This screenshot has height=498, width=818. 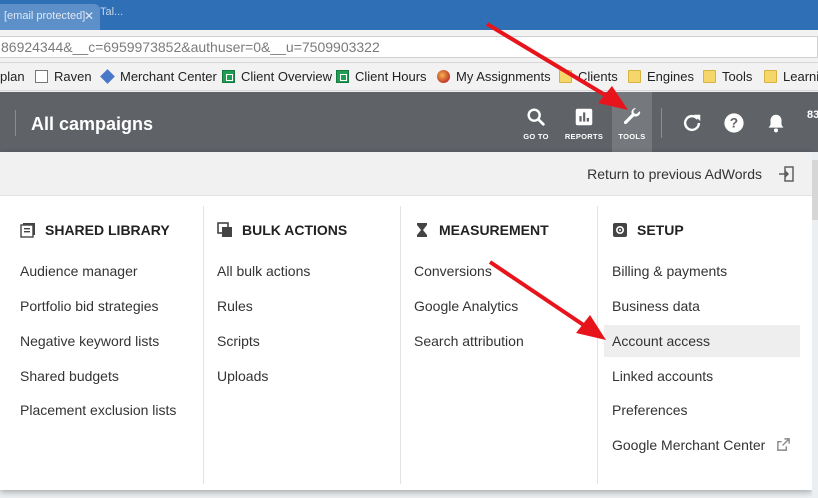 I want to click on bookmark-item: Raven, so click(x=63, y=76).